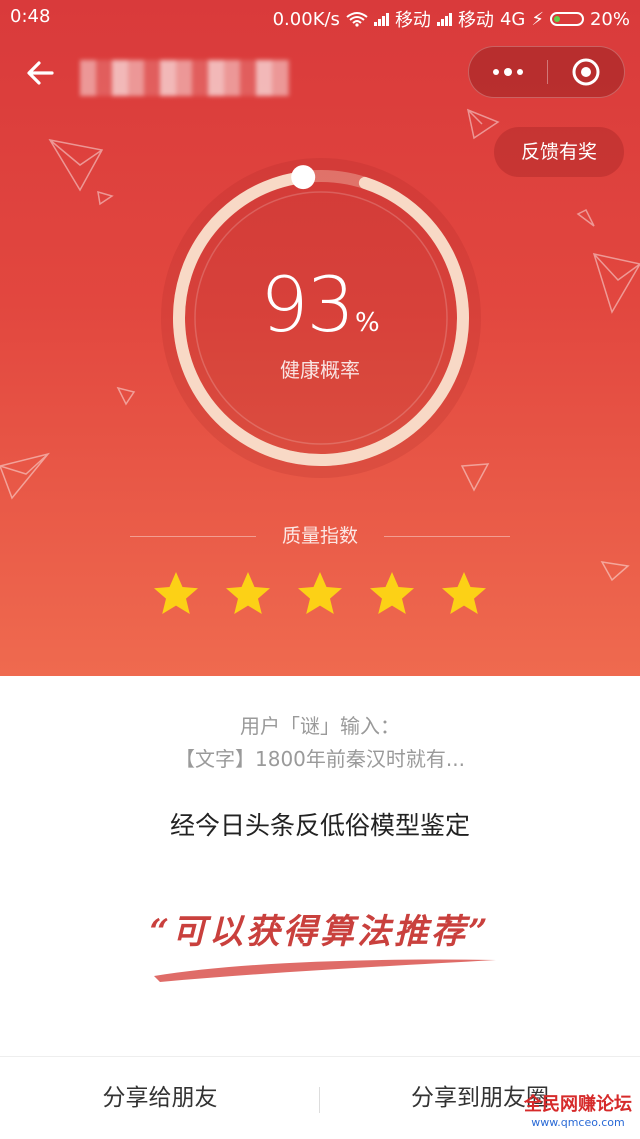 This screenshot has height=1139, width=640. Describe the element at coordinates (319, 825) in the screenshot. I see `model-verdict: 经今日头条反低俗模型鉴定` at that location.